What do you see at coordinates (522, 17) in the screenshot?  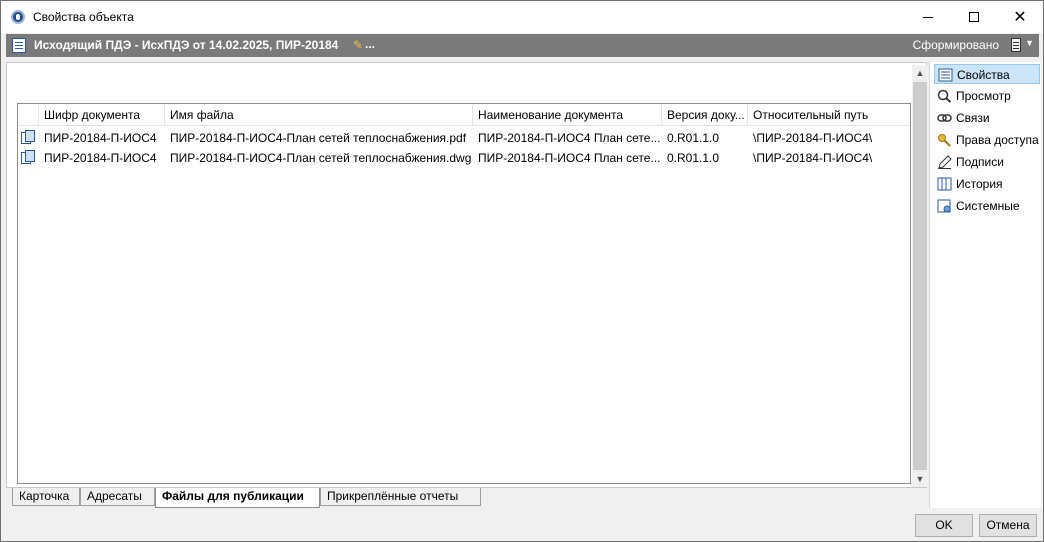 I see `title-bar: Свойства объекта ✕` at bounding box center [522, 17].